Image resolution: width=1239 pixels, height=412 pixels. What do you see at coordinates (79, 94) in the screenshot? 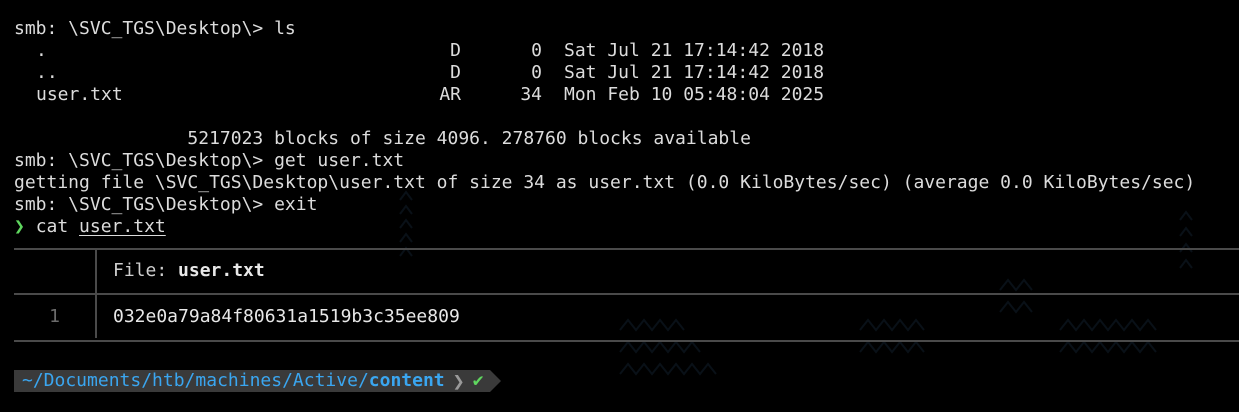
I see `listing-name: user.txt` at bounding box center [79, 94].